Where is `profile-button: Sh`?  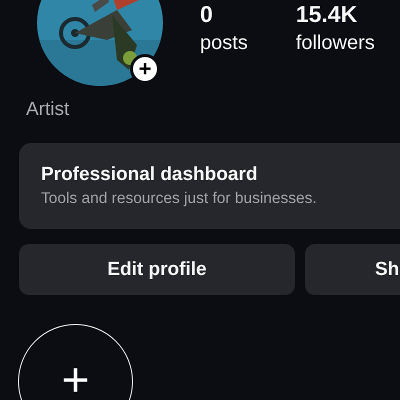 profile-button: Sh is located at coordinates (352, 269).